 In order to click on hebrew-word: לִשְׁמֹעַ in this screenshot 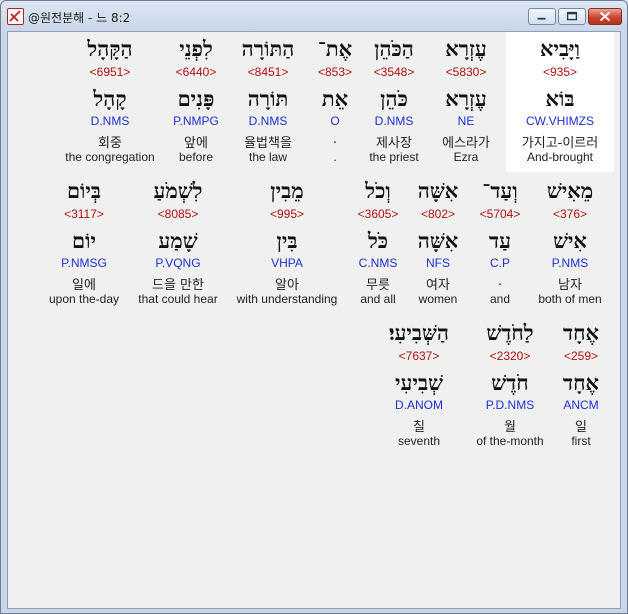, I will do `click(178, 190)`.